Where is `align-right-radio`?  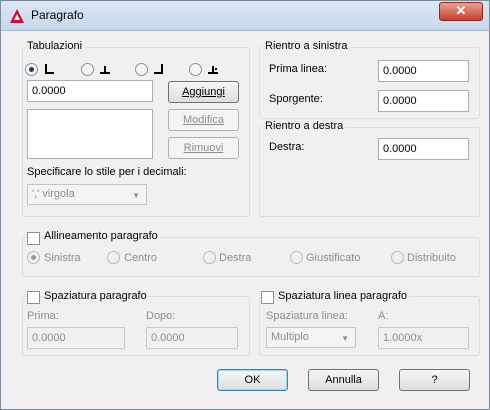
align-right-radio is located at coordinates (209, 257).